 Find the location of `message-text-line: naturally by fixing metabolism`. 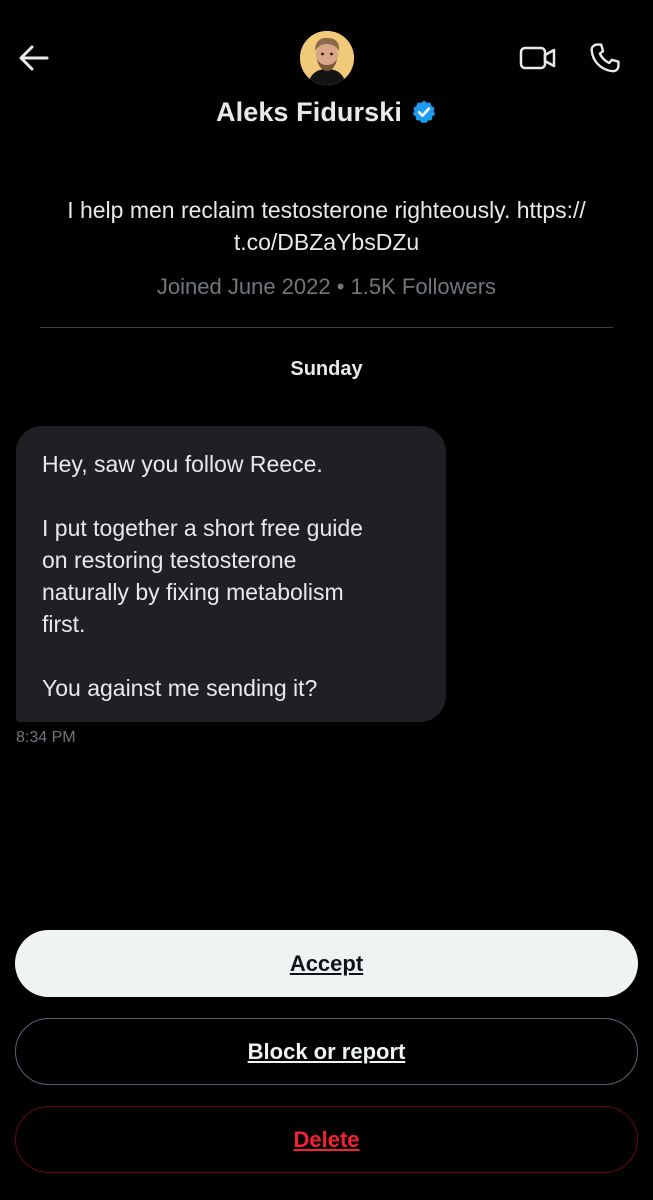

message-text-line: naturally by fixing metabolism is located at coordinates (193, 592).